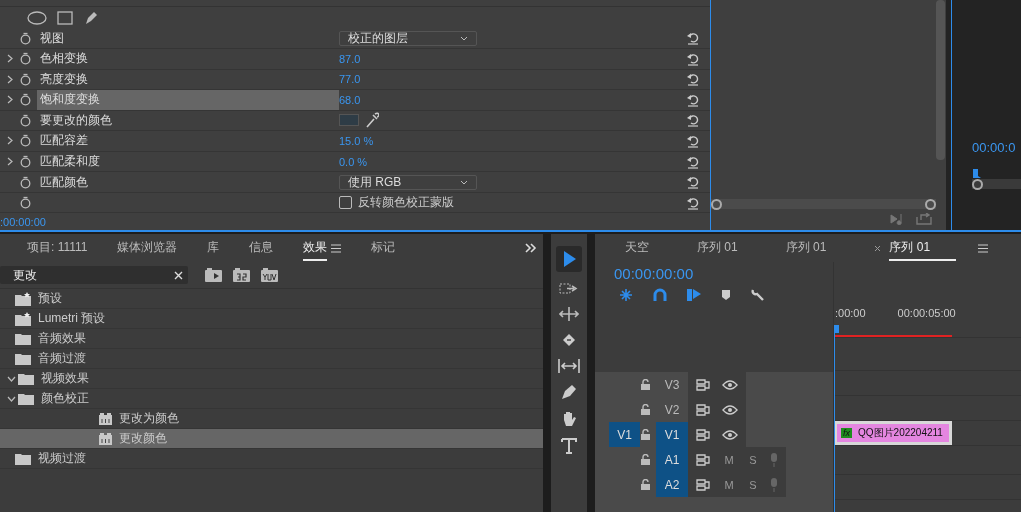 The image size is (1021, 512). I want to click on track-select-icon, so click(569, 289).